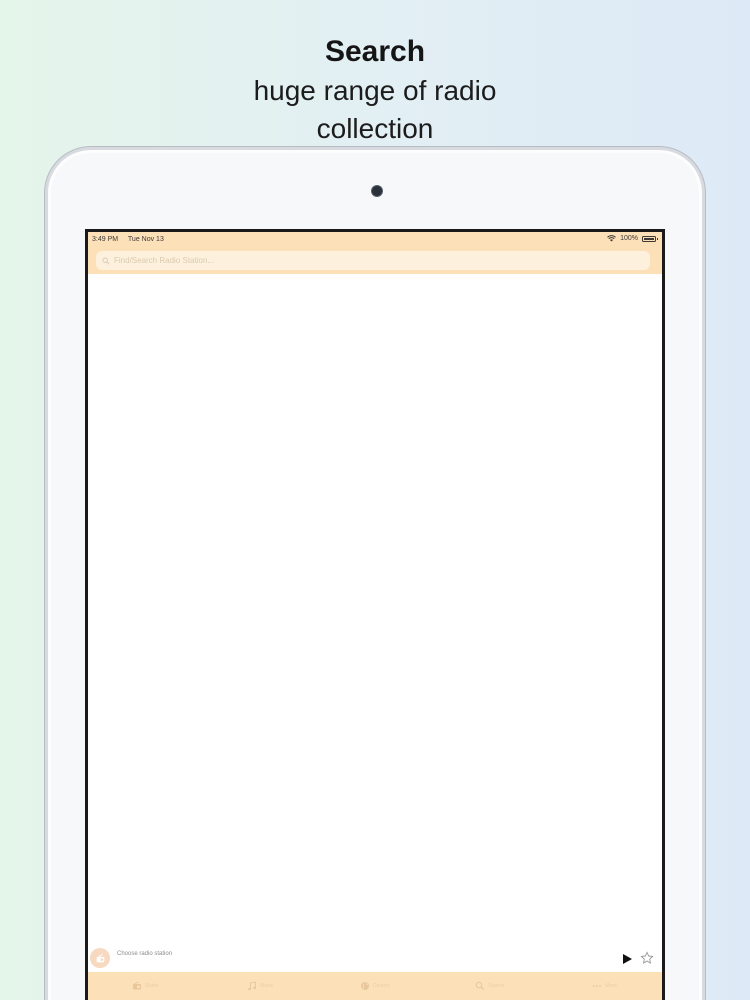 The image size is (750, 1000). What do you see at coordinates (650, 238) in the screenshot?
I see `battery-icon` at bounding box center [650, 238].